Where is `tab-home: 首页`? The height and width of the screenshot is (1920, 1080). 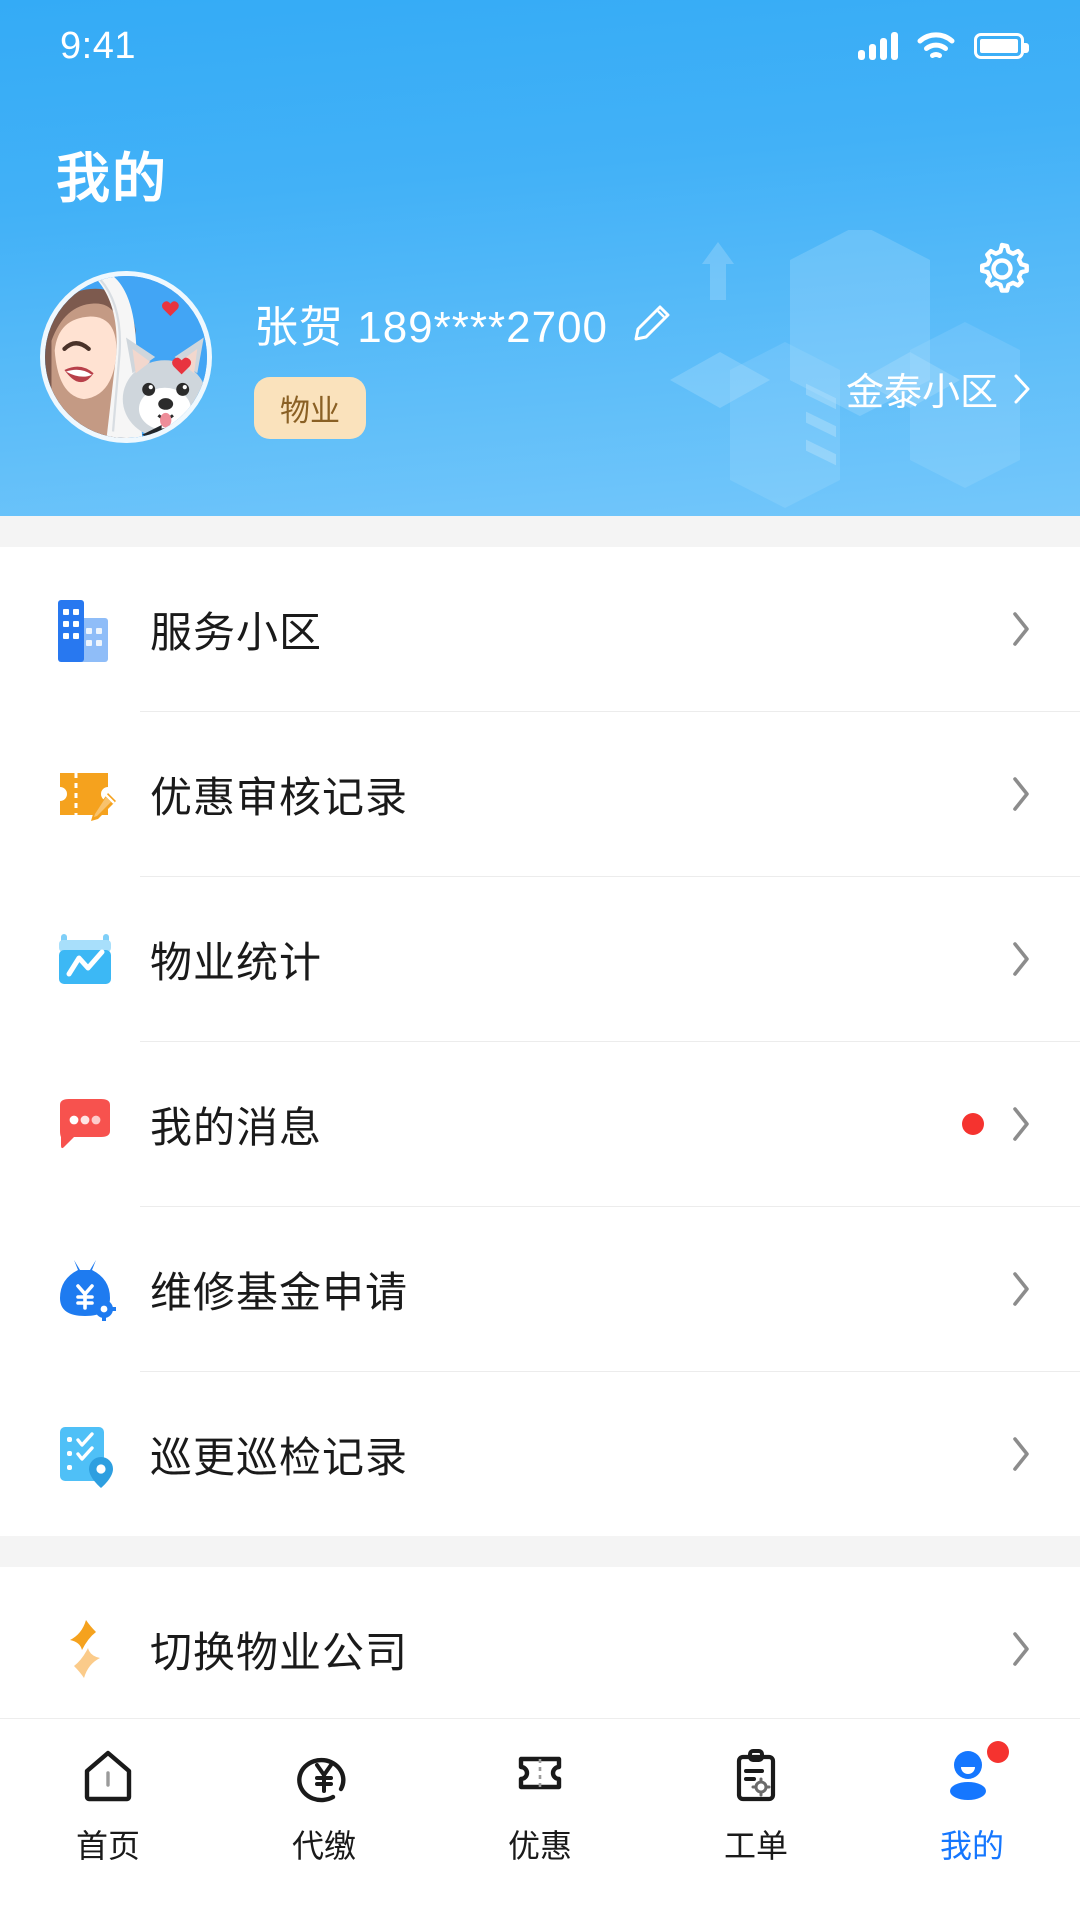
tab-home: 首页 is located at coordinates (108, 1806).